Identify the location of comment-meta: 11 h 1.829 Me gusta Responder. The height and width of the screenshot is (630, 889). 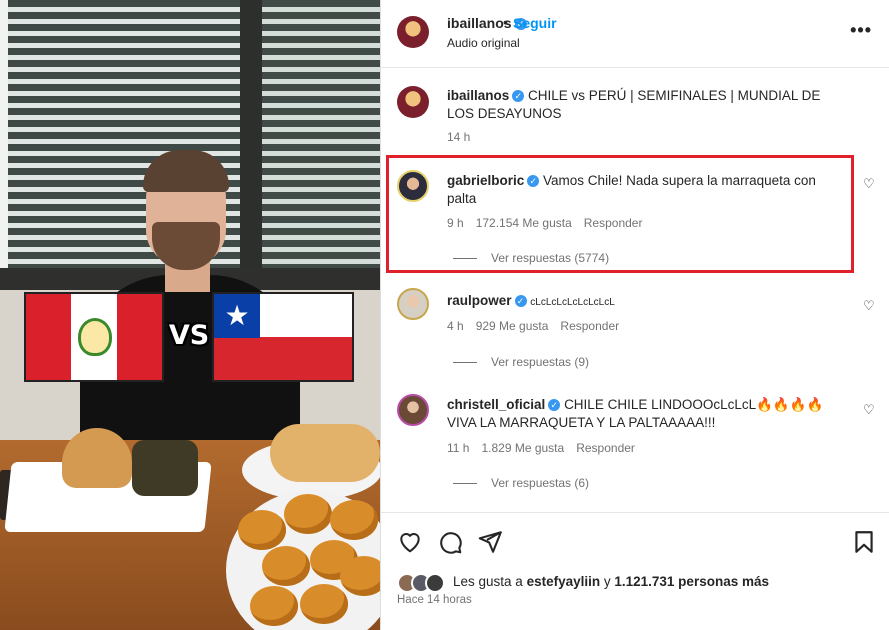
(547, 448).